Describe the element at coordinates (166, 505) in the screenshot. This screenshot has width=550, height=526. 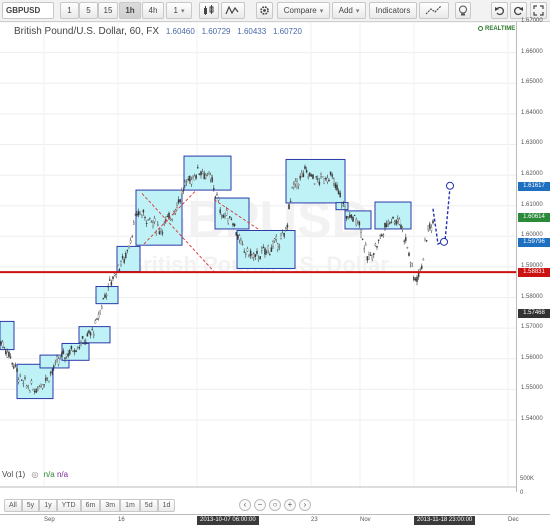
I see `range-button-1d: 1d` at that location.